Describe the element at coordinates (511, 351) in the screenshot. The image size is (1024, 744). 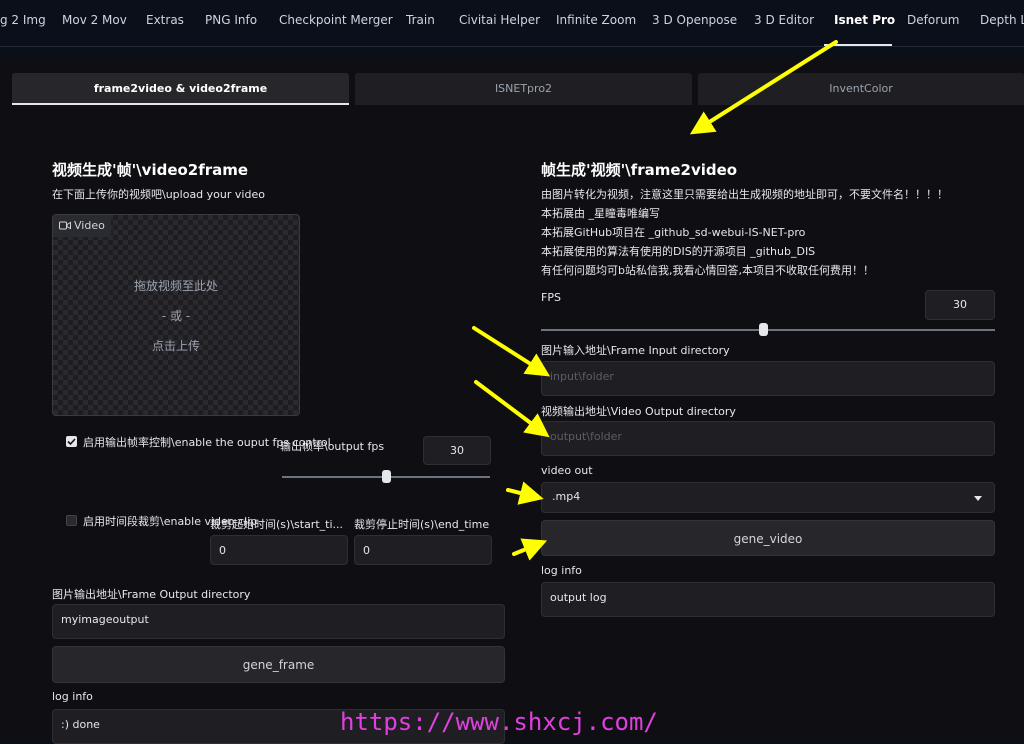
I see `arrow-to-input-dir` at that location.